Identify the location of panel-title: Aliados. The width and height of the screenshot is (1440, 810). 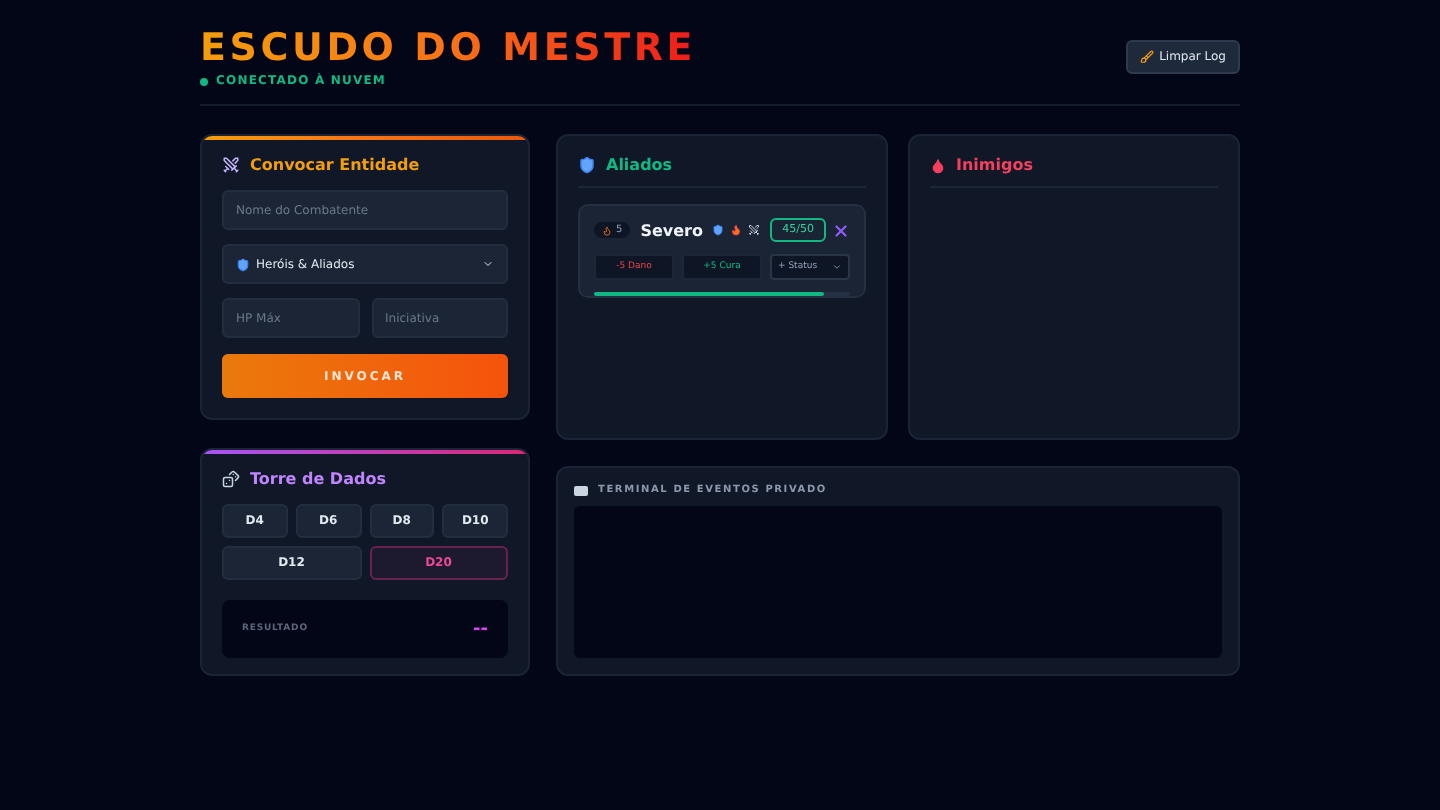
(639, 165).